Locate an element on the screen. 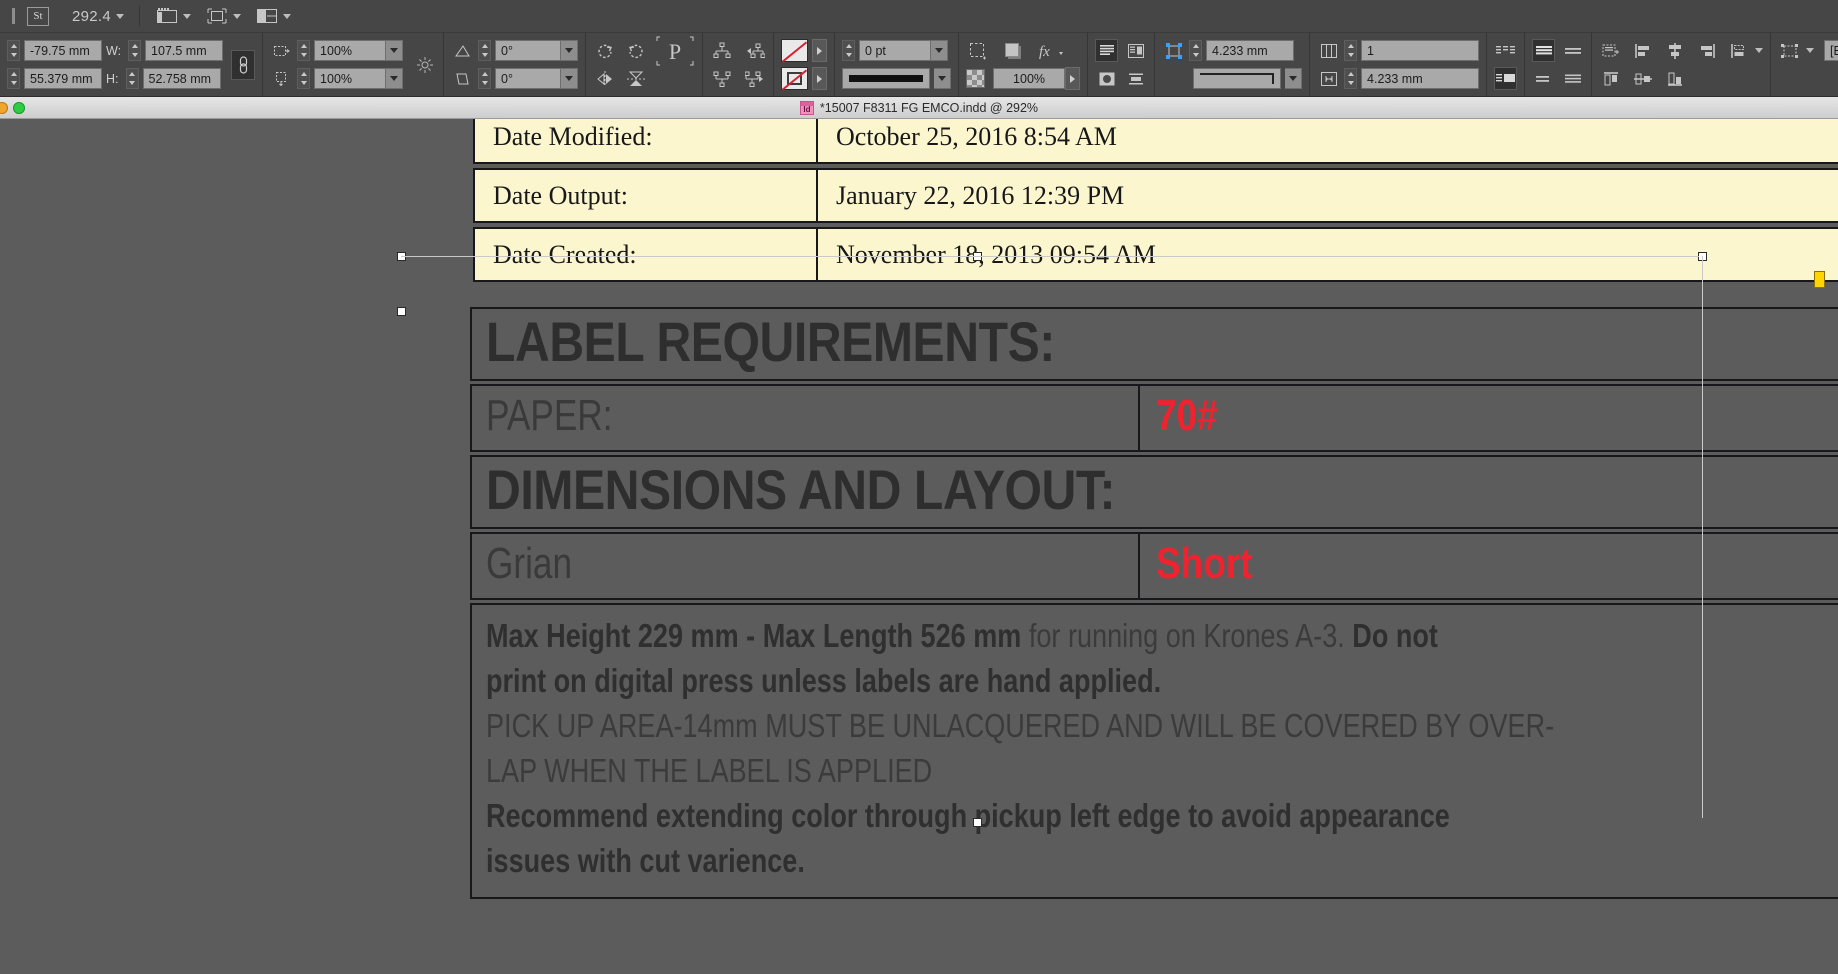 This screenshot has width=1838, height=974. gutter-input: 4.233 mm is located at coordinates (1420, 78).